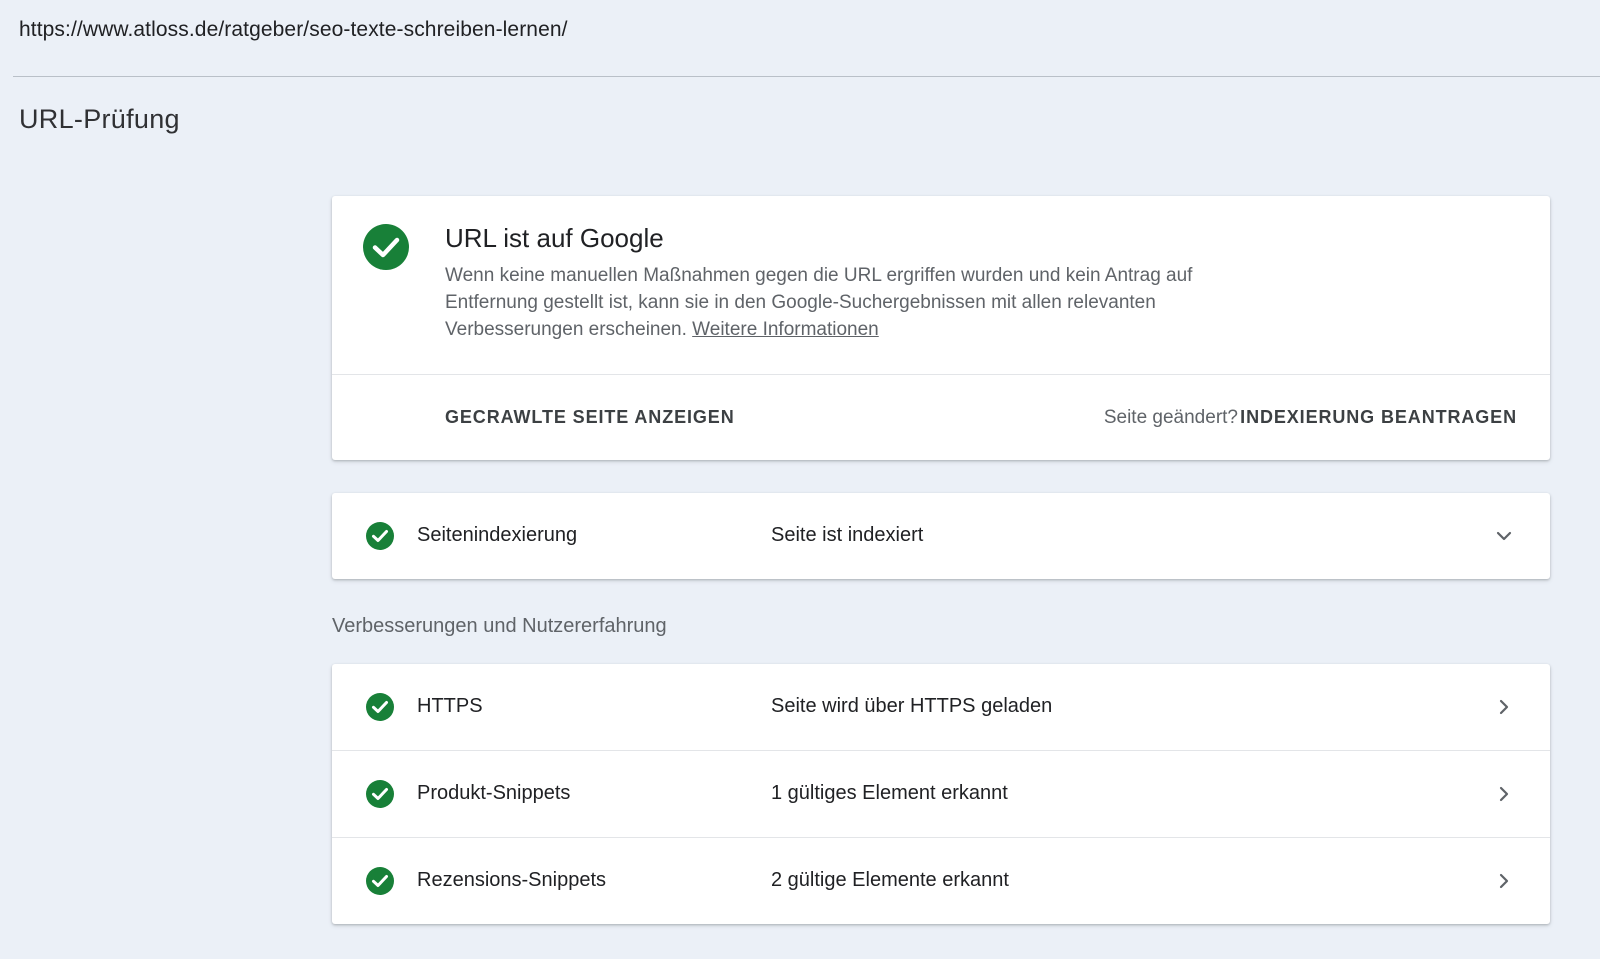  I want to click on enhancement-status: 2 gültige Elemente erkannt, so click(890, 880).